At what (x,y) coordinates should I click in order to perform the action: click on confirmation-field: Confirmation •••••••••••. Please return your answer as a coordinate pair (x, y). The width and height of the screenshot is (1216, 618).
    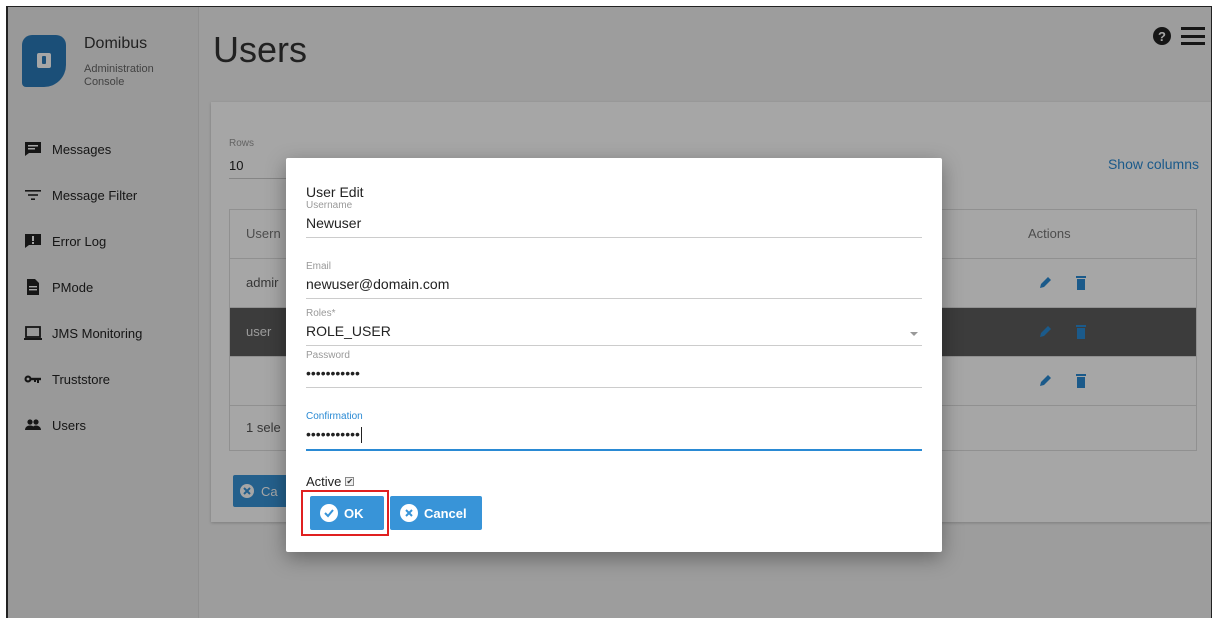
    Looking at the image, I should click on (614, 431).